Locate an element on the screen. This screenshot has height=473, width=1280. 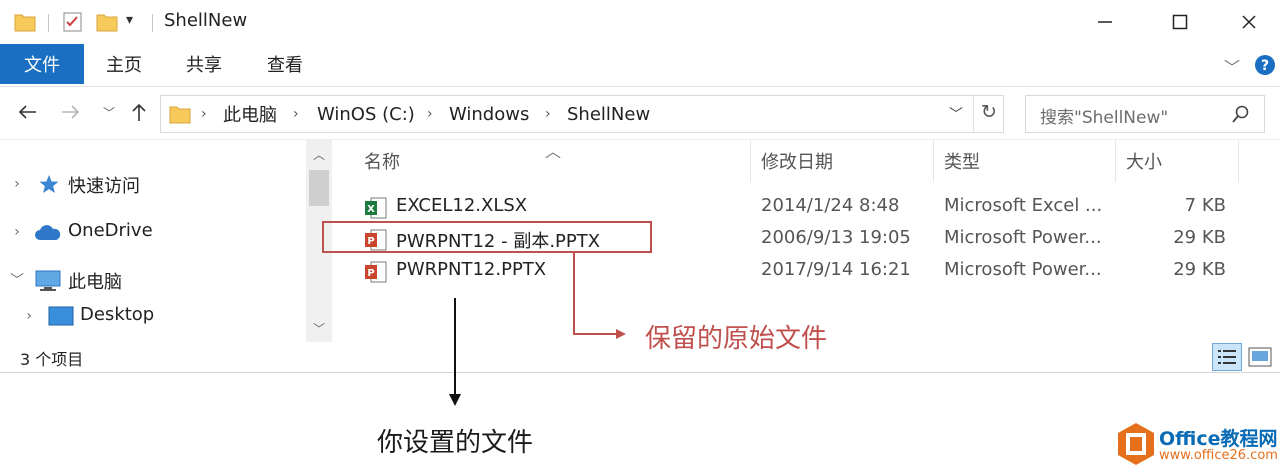
excel-file-icon: X is located at coordinates (376, 208).